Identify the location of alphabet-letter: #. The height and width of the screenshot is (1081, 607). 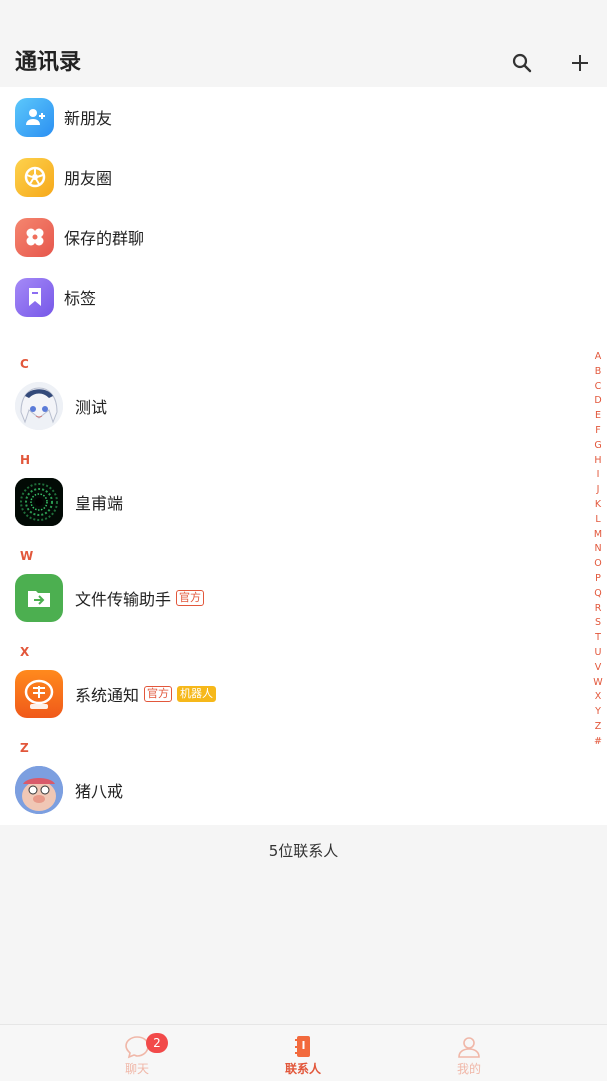
(598, 742).